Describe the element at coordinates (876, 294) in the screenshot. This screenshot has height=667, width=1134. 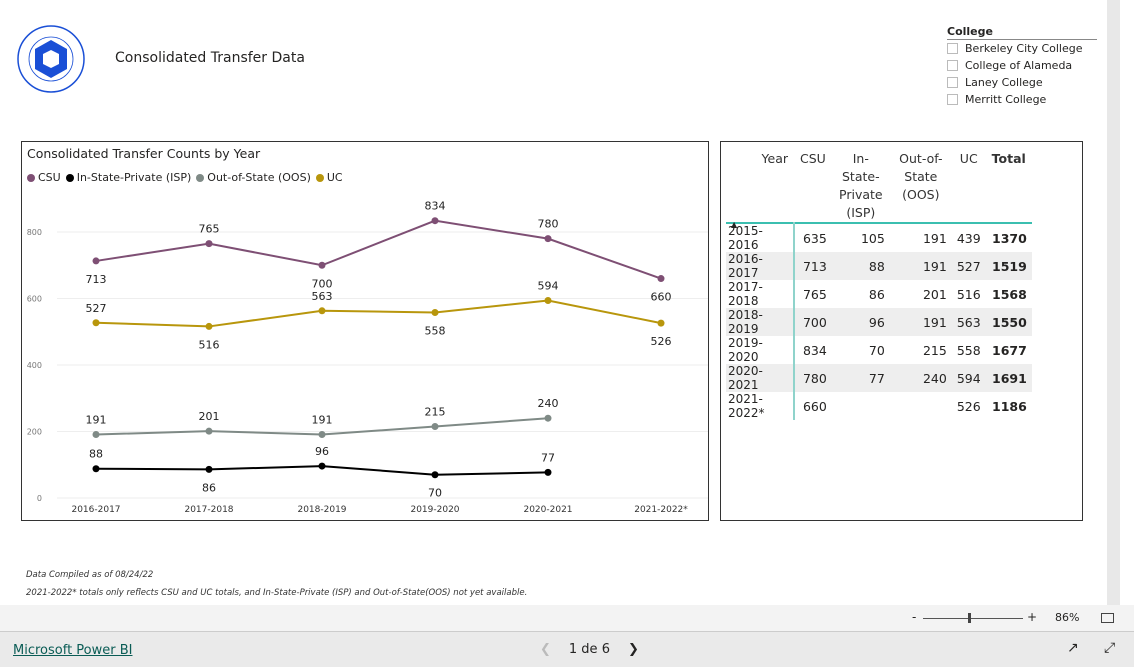
I see `table-cell: 86` at that location.